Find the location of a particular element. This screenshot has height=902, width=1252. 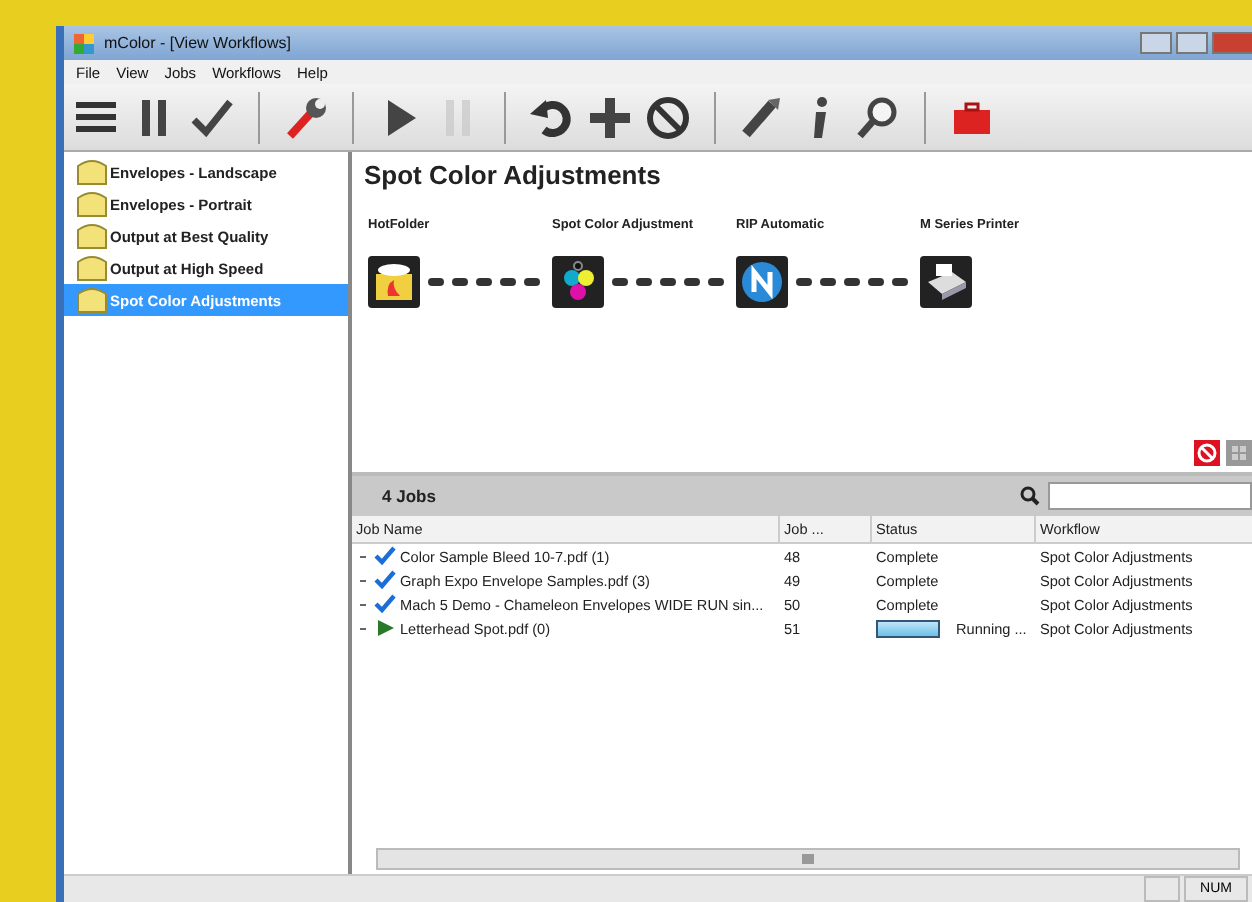

folder-flame-icon is located at coordinates (394, 282).